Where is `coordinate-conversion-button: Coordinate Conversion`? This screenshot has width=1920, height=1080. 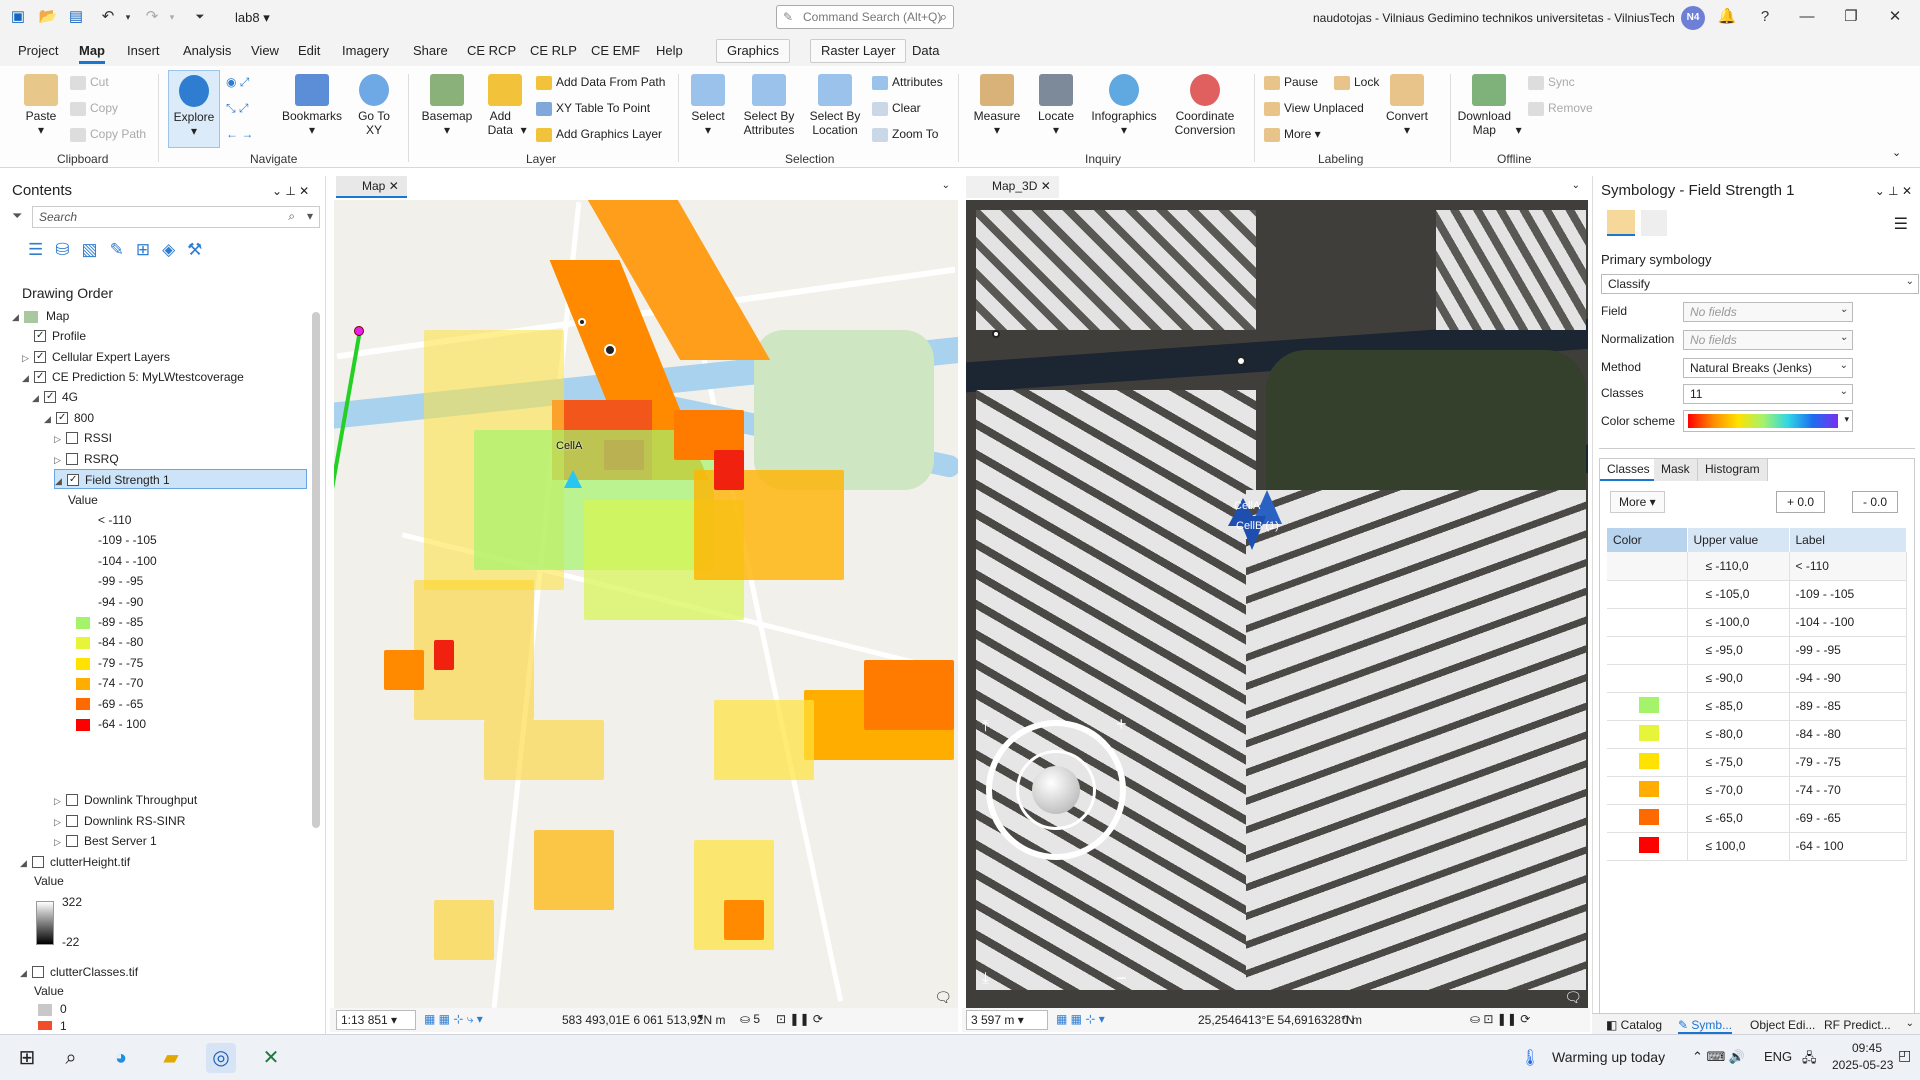 coordinate-conversion-button: Coordinate Conversion is located at coordinates (1205, 105).